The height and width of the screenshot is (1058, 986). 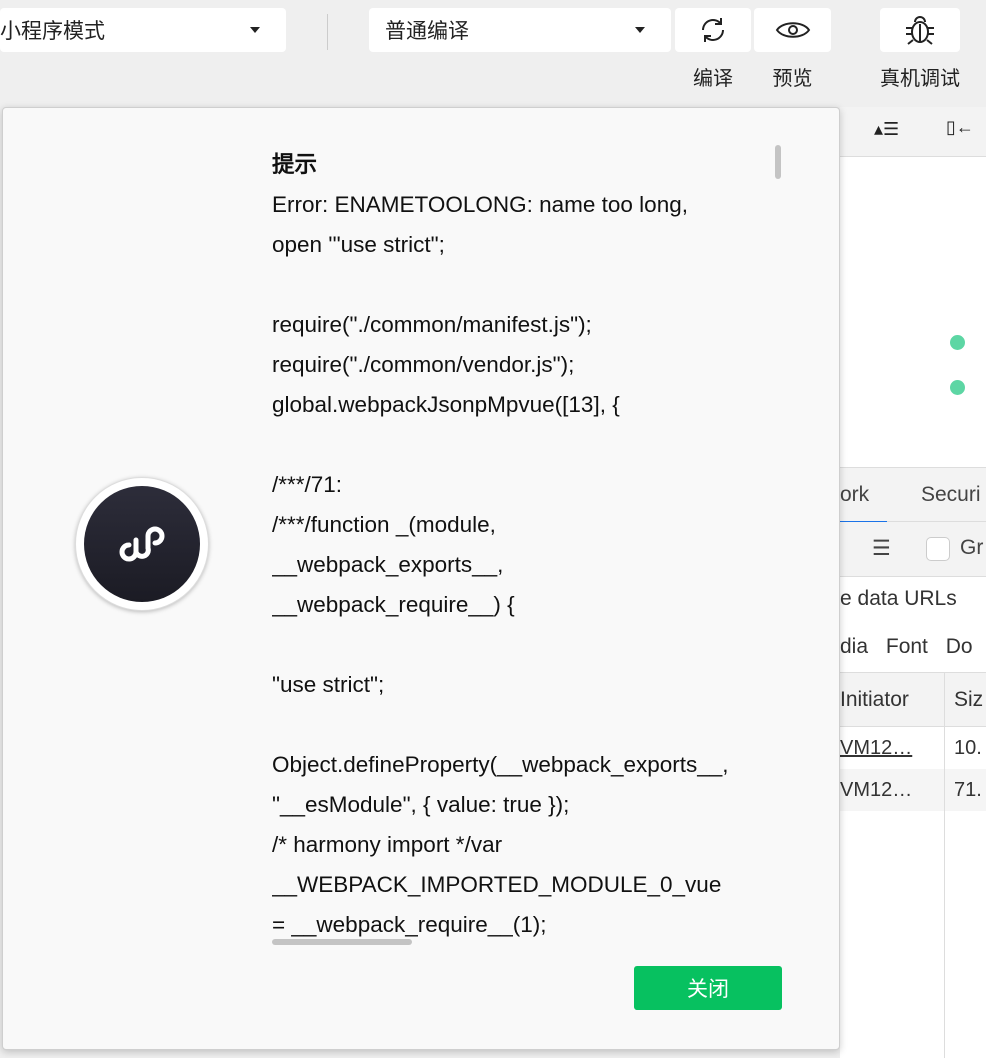 What do you see at coordinates (52, 31) in the screenshot?
I see `mode-select-value: 小程序模式` at bounding box center [52, 31].